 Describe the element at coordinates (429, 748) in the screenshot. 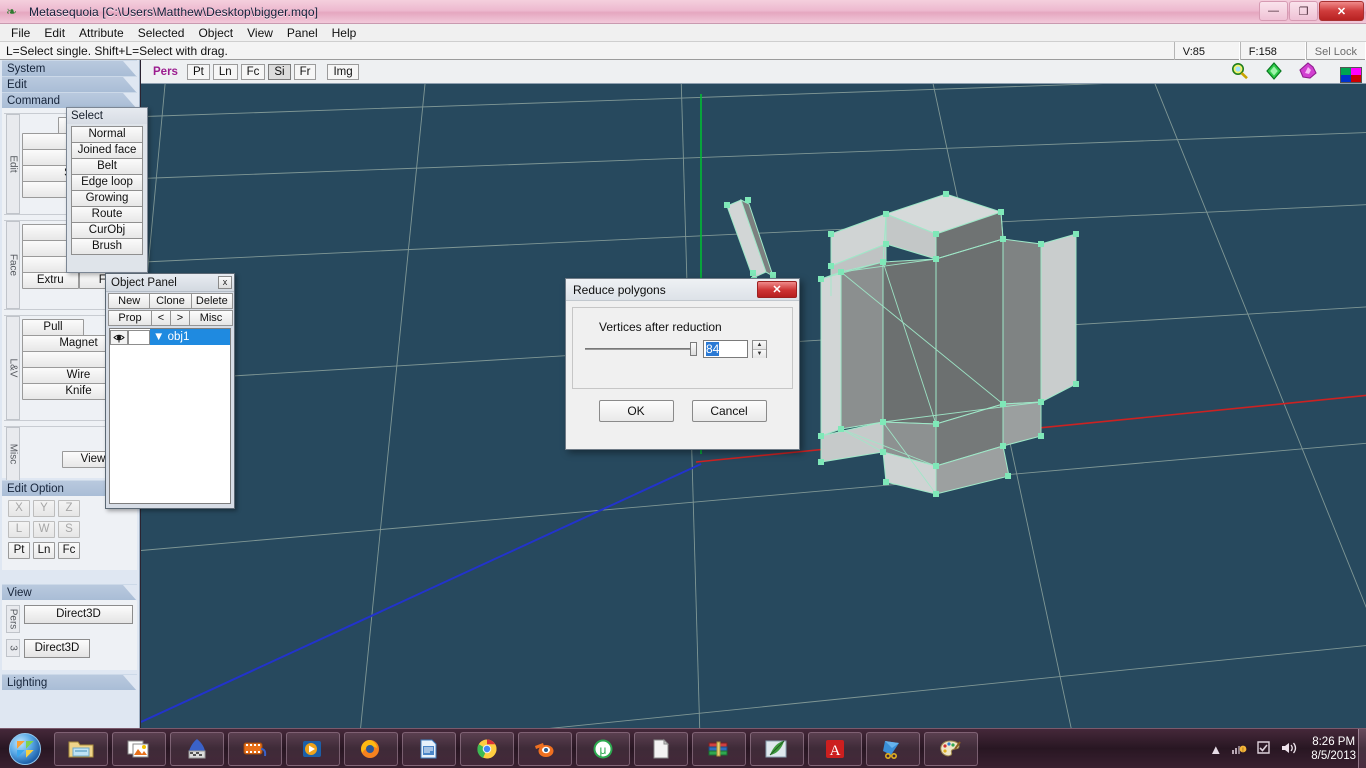

I see `taskbar-item-libreoffice-writer` at that location.